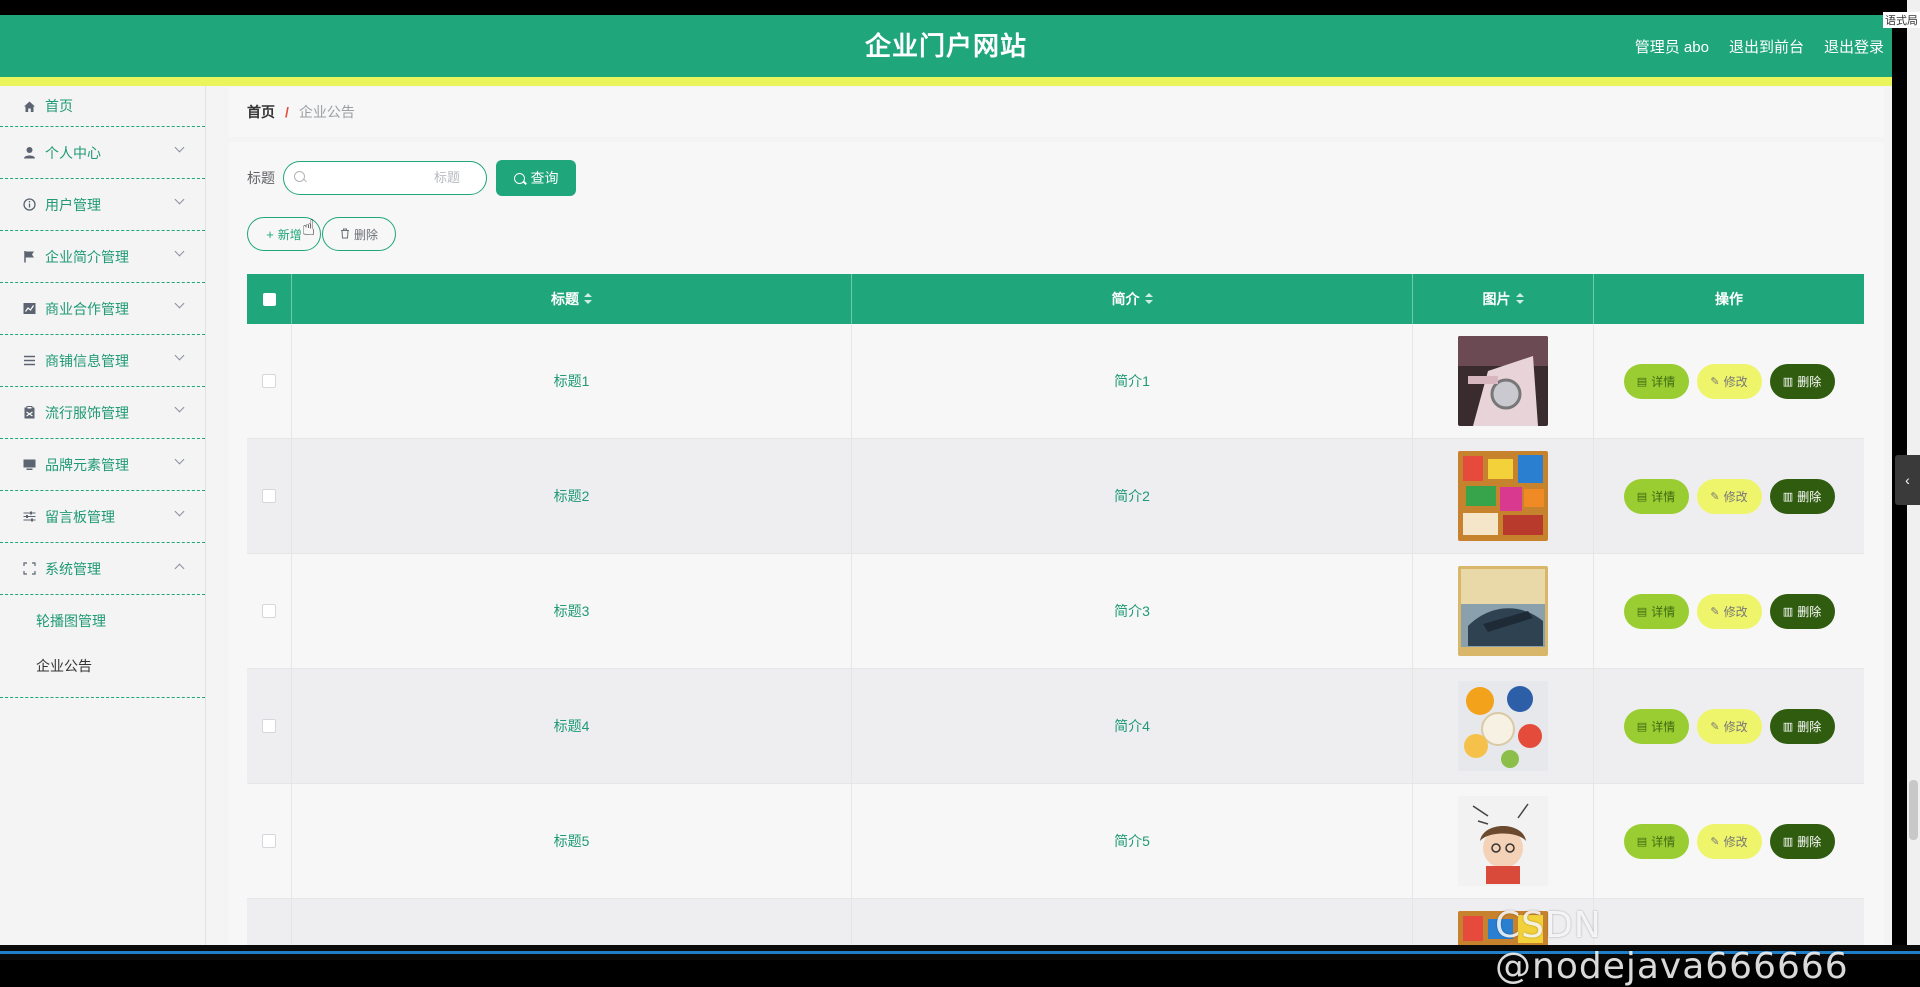 This screenshot has height=987, width=1920. I want to click on sidebar-subitem-carousel: 轮播图管理, so click(102, 621).